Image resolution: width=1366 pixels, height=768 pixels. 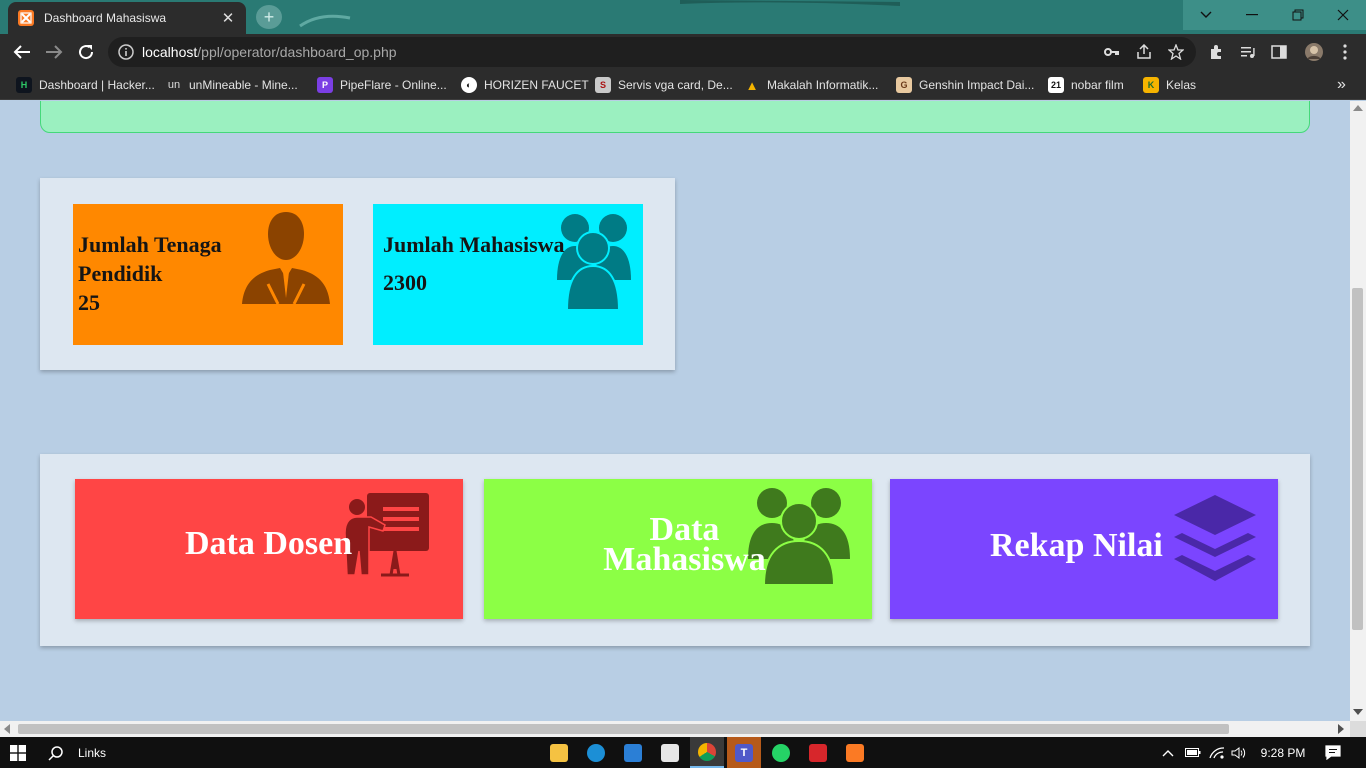 What do you see at coordinates (474, 244) in the screenshot?
I see `mahasiswa-label: Jumlah Mahasiswa` at bounding box center [474, 244].